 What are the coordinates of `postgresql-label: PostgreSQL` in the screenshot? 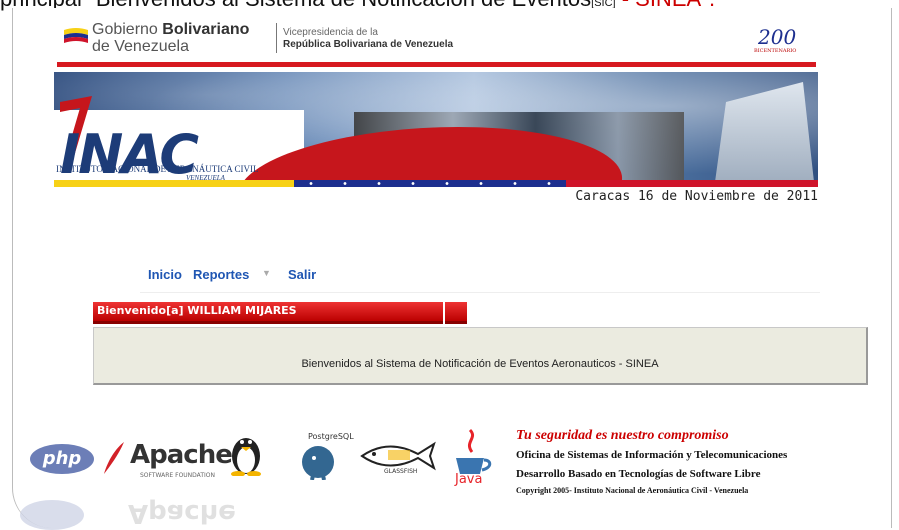 It's located at (331, 436).